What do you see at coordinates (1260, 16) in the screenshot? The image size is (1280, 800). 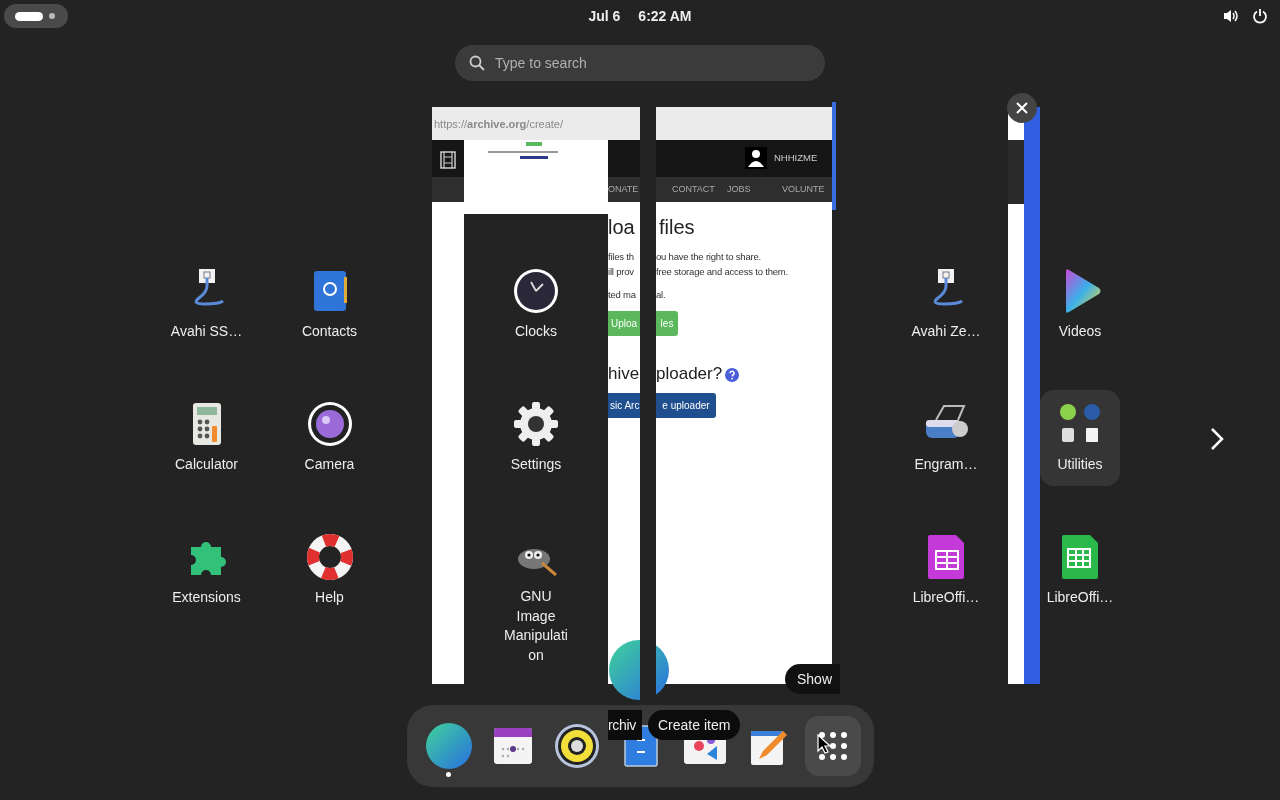 I see `power-icon` at bounding box center [1260, 16].